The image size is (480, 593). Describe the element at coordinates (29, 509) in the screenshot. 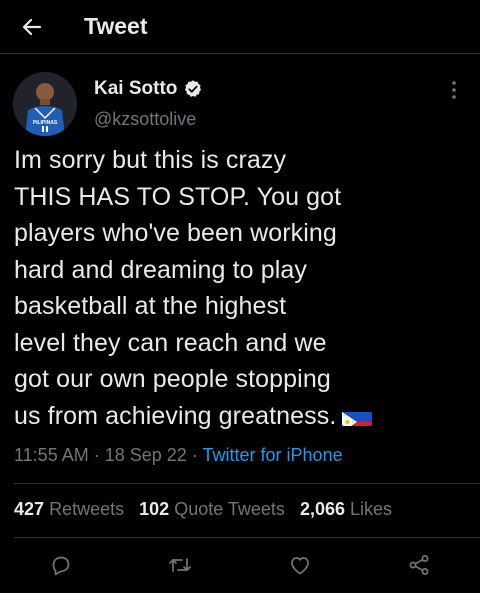

I see `retweets-count: 427` at that location.